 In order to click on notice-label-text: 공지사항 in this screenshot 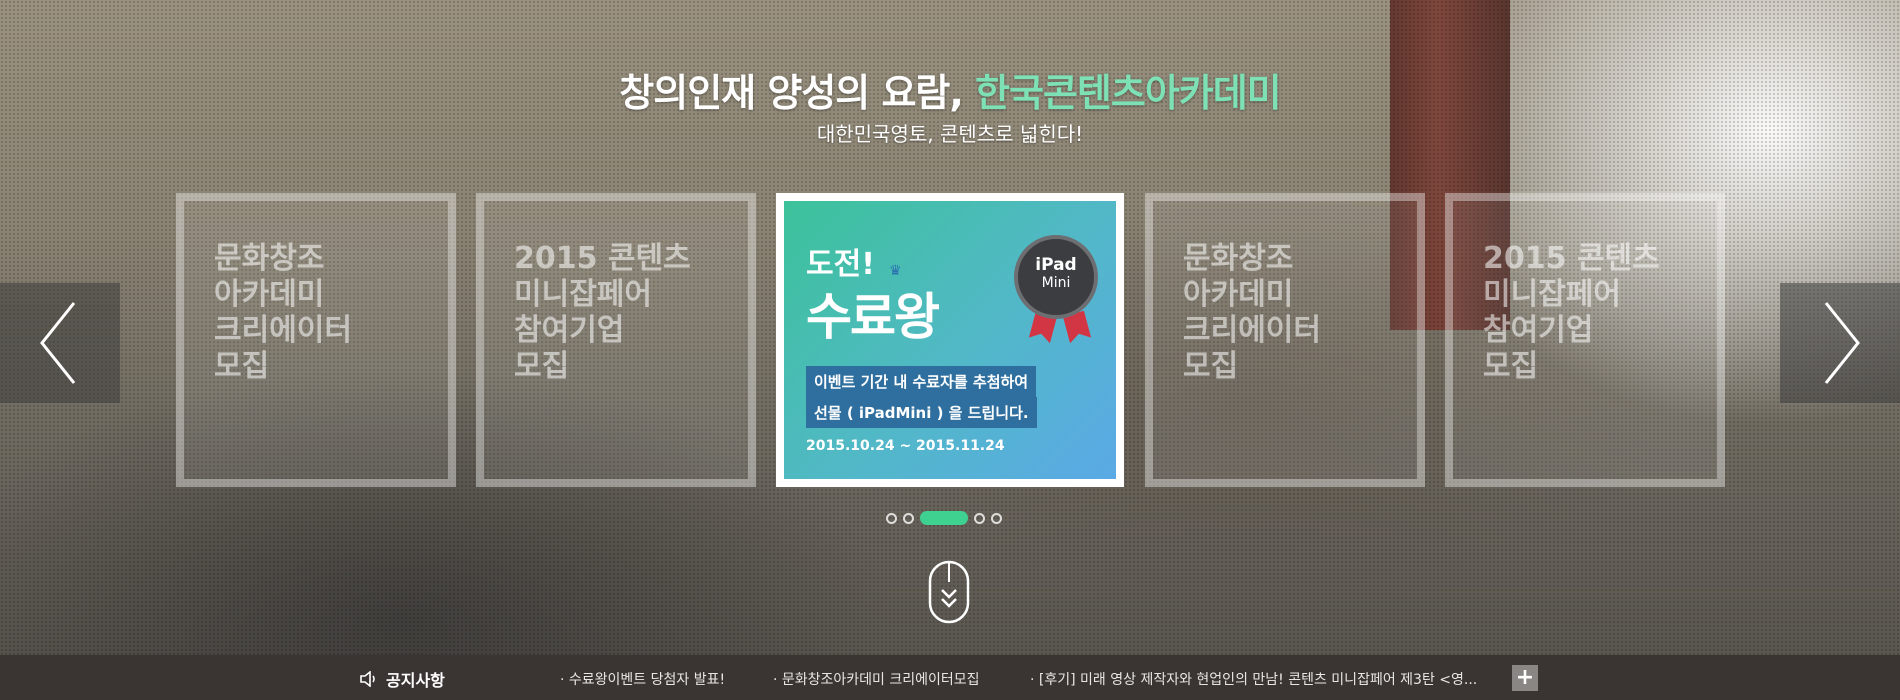, I will do `click(415, 680)`.